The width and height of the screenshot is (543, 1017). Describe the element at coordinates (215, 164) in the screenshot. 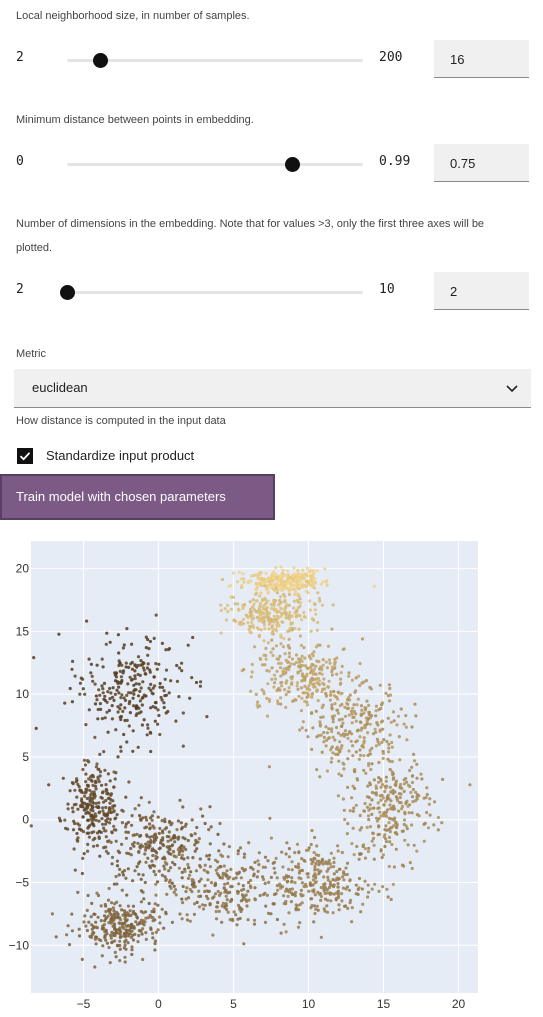

I see `min-dist-slider-track` at that location.